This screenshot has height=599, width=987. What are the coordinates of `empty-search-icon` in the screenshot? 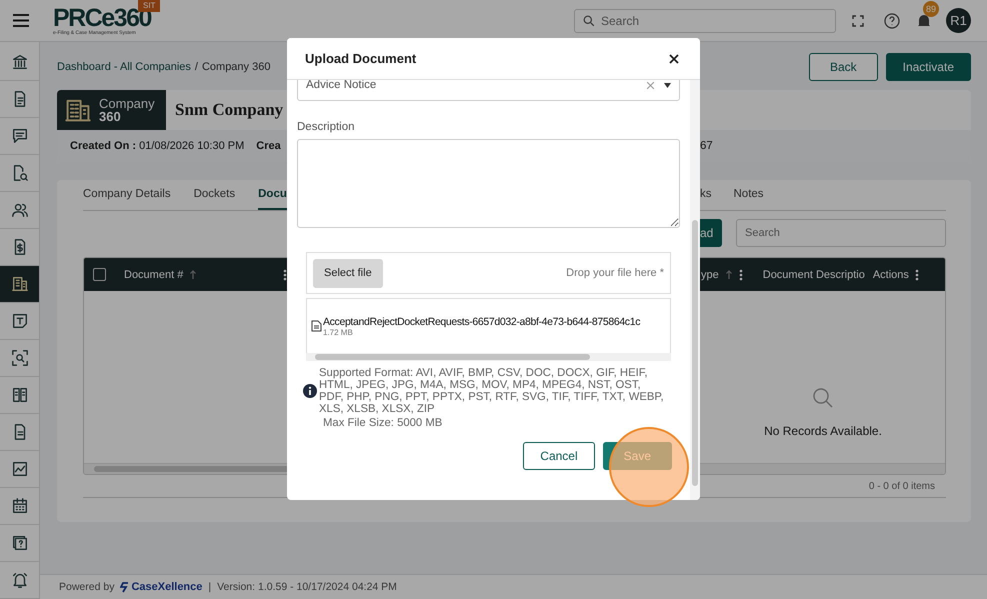 It's located at (823, 398).